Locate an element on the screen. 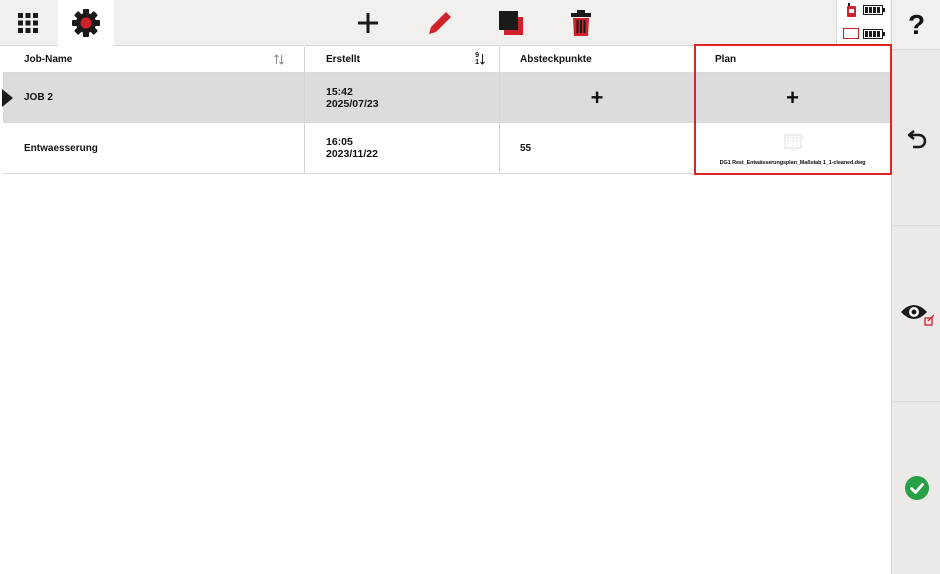  eye-icon is located at coordinates (917, 315).